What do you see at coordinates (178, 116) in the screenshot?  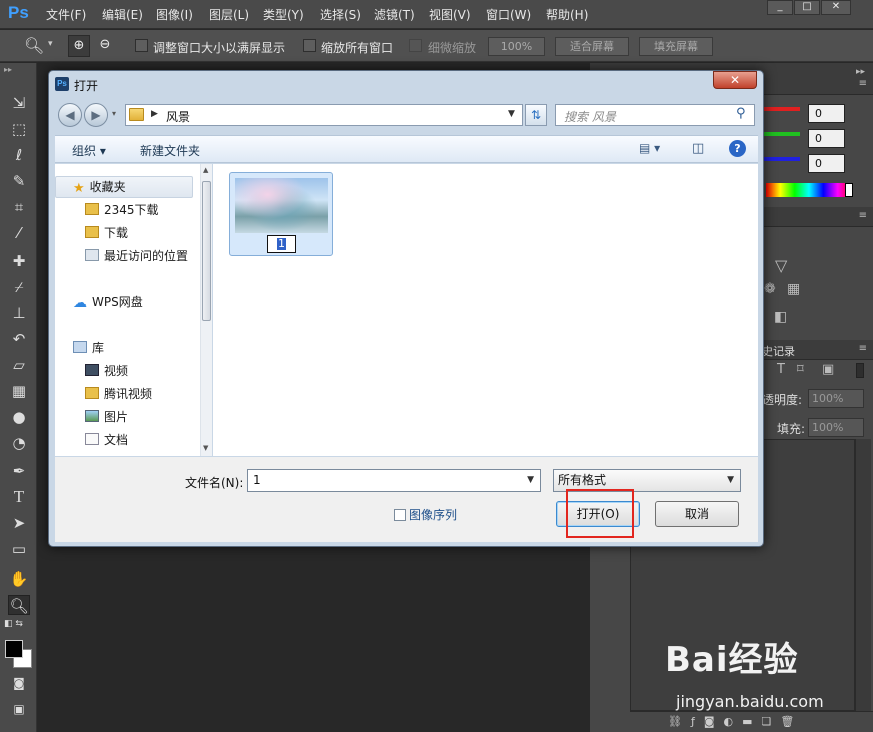 I see `breadcrumb-folder: 风景` at bounding box center [178, 116].